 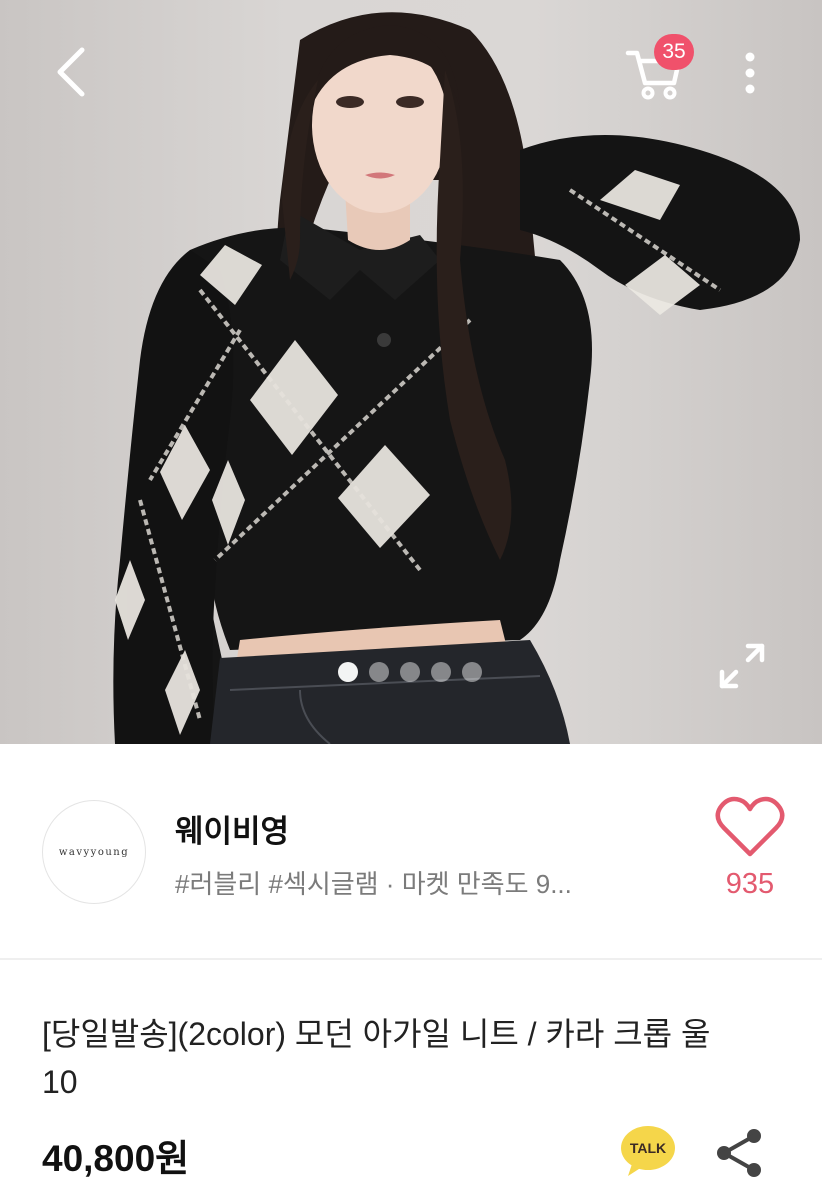 I want to click on like-count: 935, so click(x=750, y=884).